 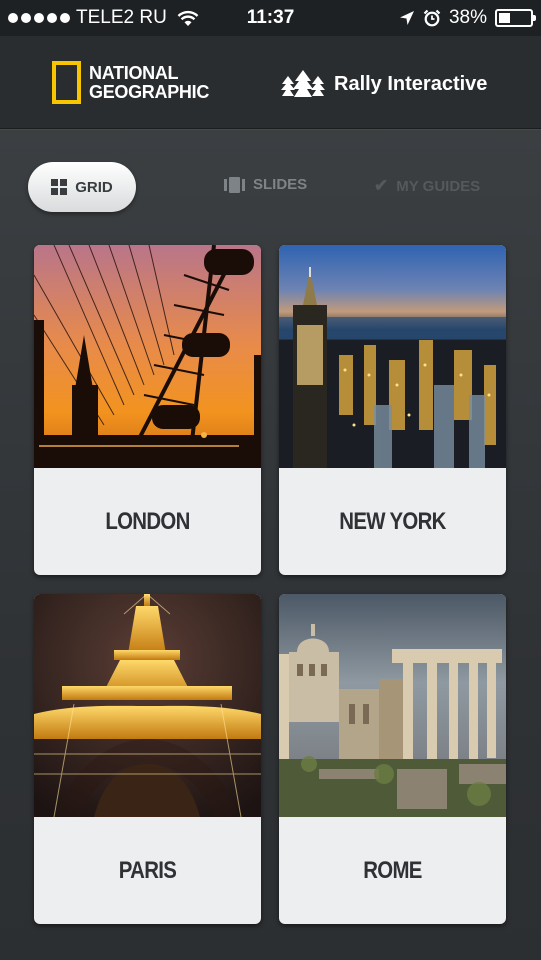 I want to click on city-name: PARIS, so click(x=147, y=870).